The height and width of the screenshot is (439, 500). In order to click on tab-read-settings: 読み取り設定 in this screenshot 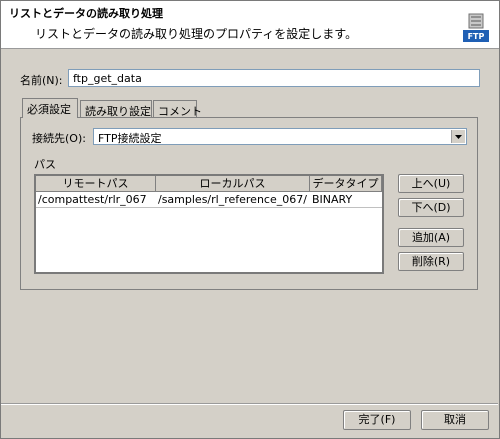, I will do `click(116, 109)`.